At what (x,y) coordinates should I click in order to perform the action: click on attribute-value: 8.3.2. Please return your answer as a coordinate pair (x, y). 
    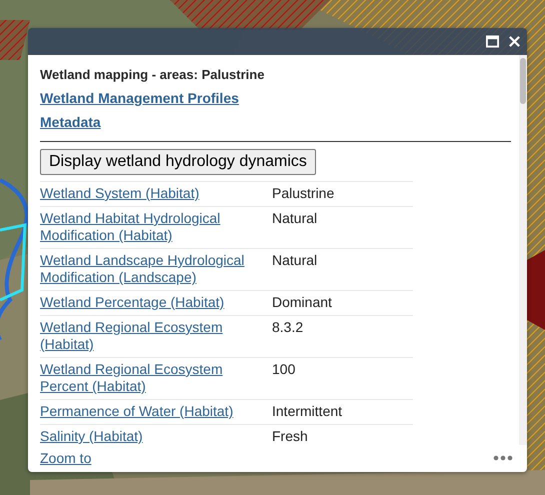
    Looking at the image, I should click on (288, 327).